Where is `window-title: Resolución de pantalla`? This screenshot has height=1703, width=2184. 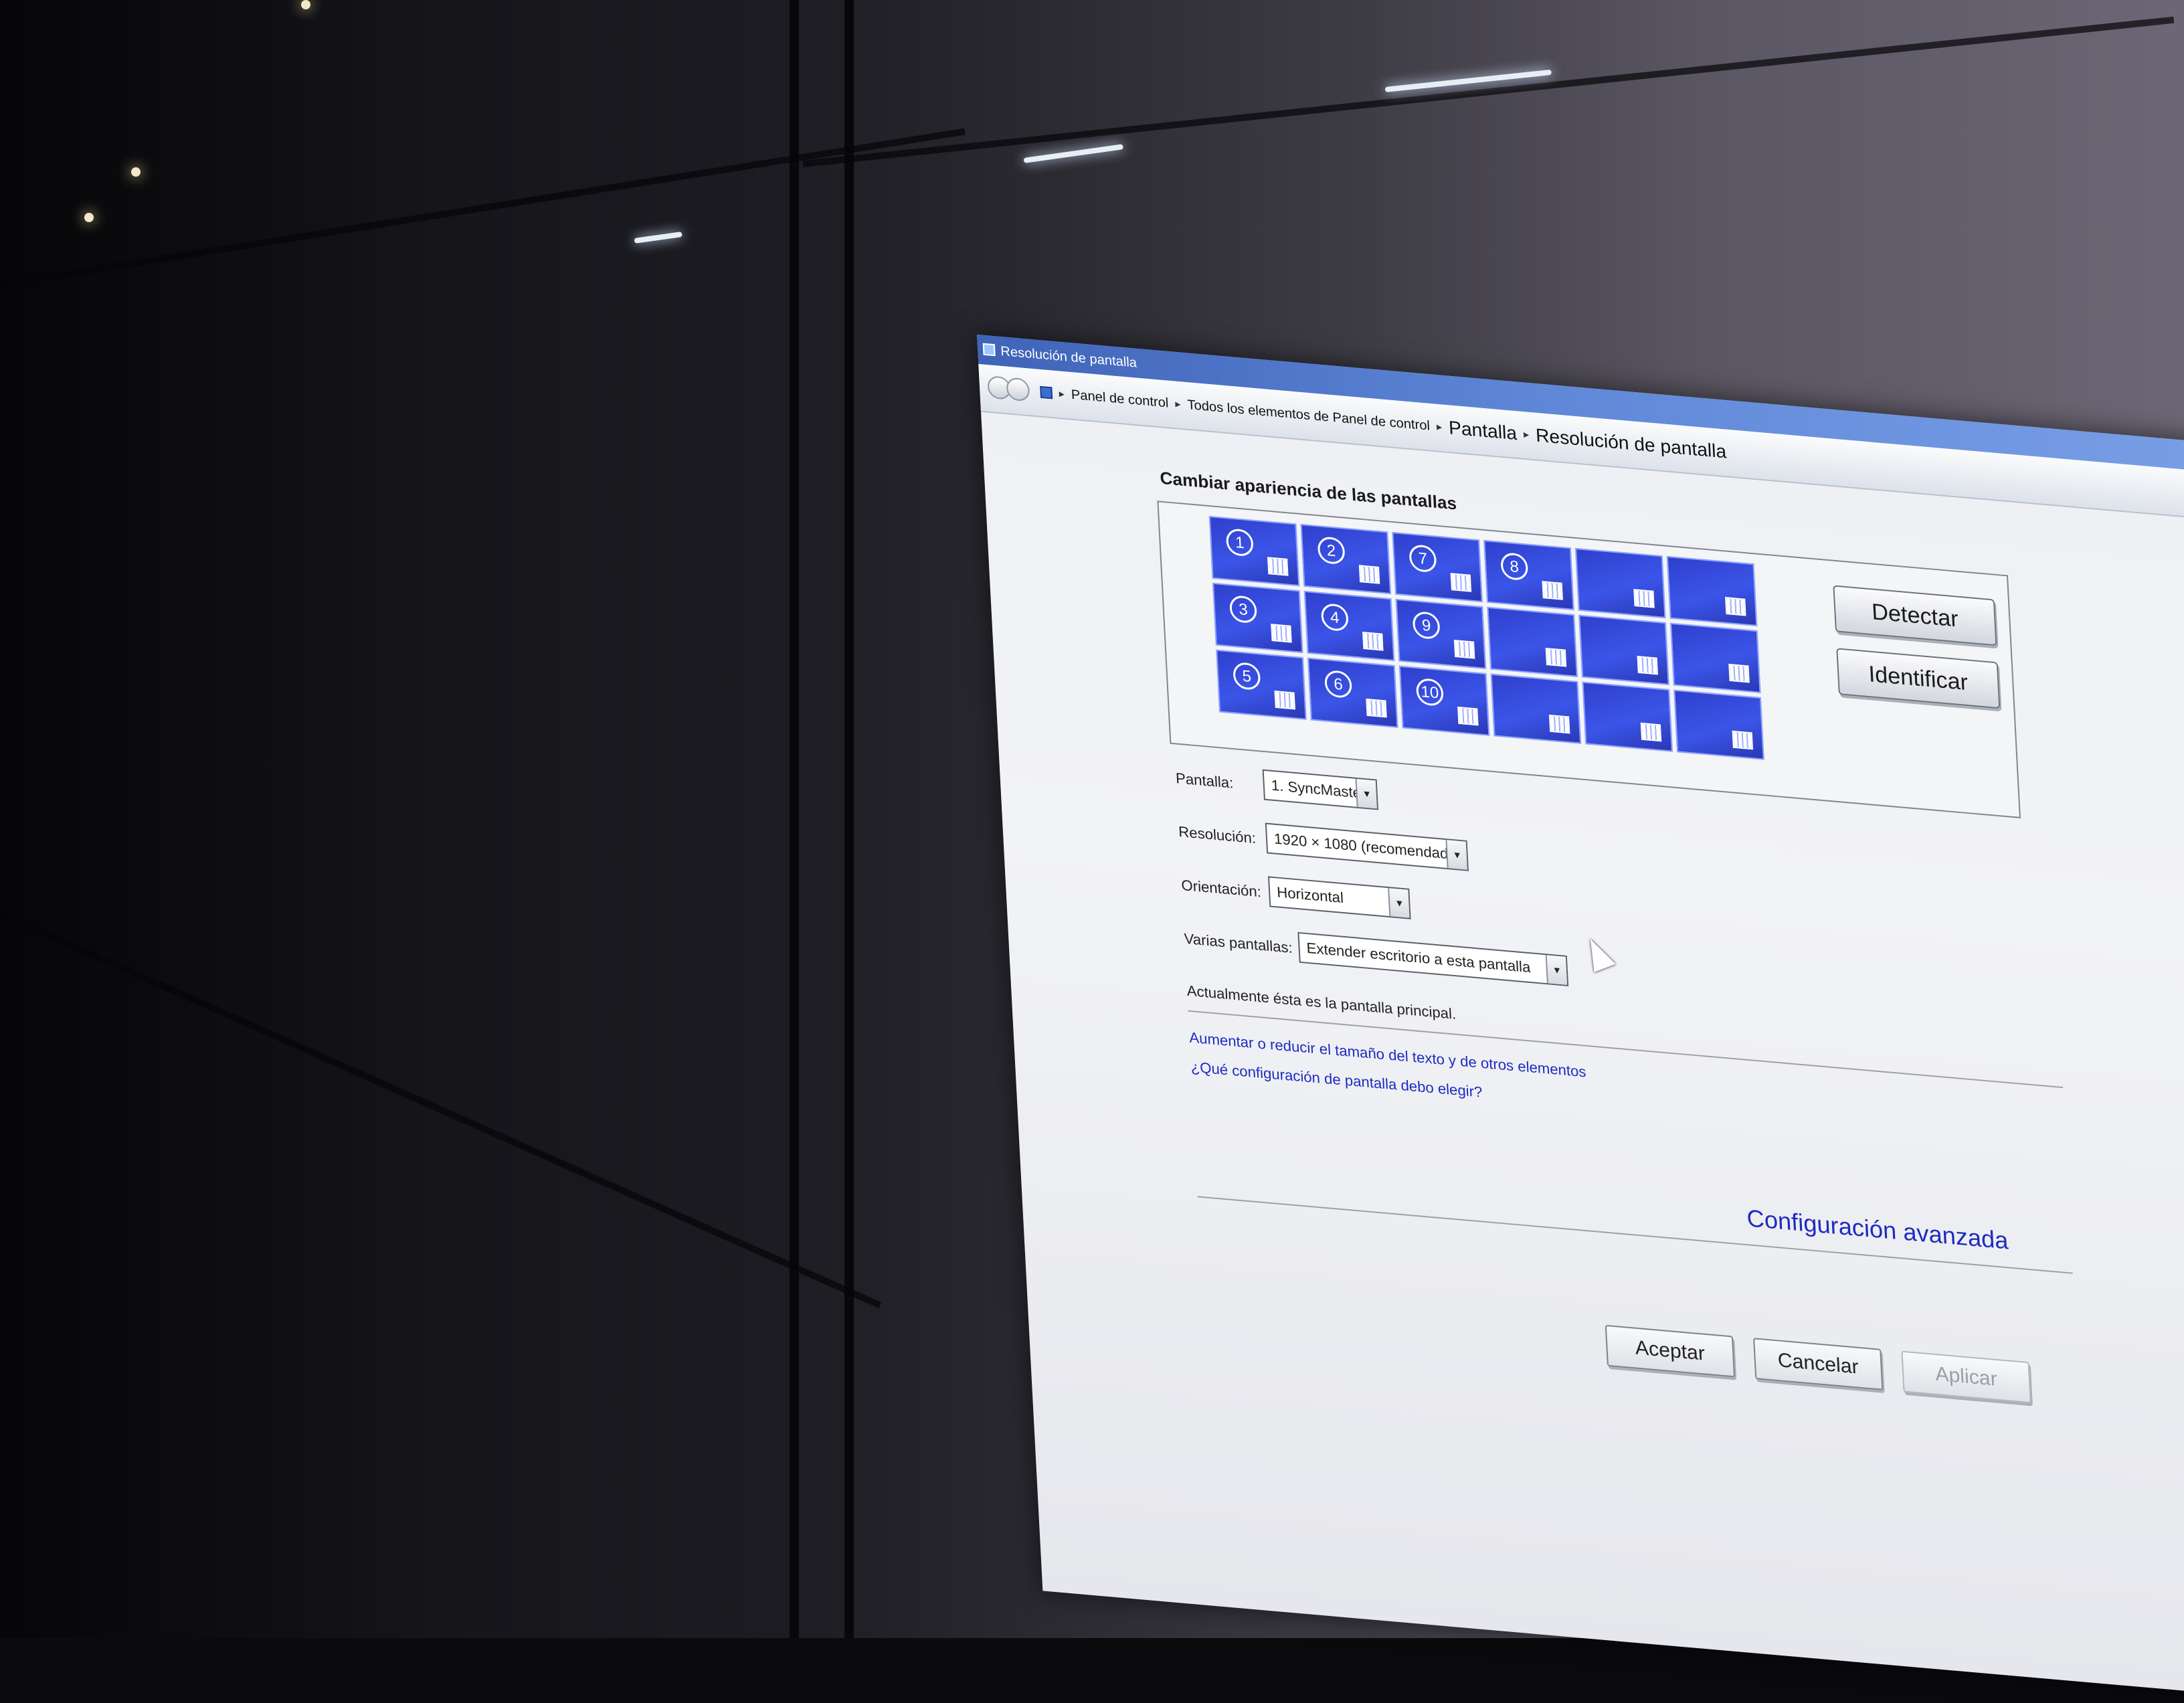 window-title: Resolución de pantalla is located at coordinates (1069, 357).